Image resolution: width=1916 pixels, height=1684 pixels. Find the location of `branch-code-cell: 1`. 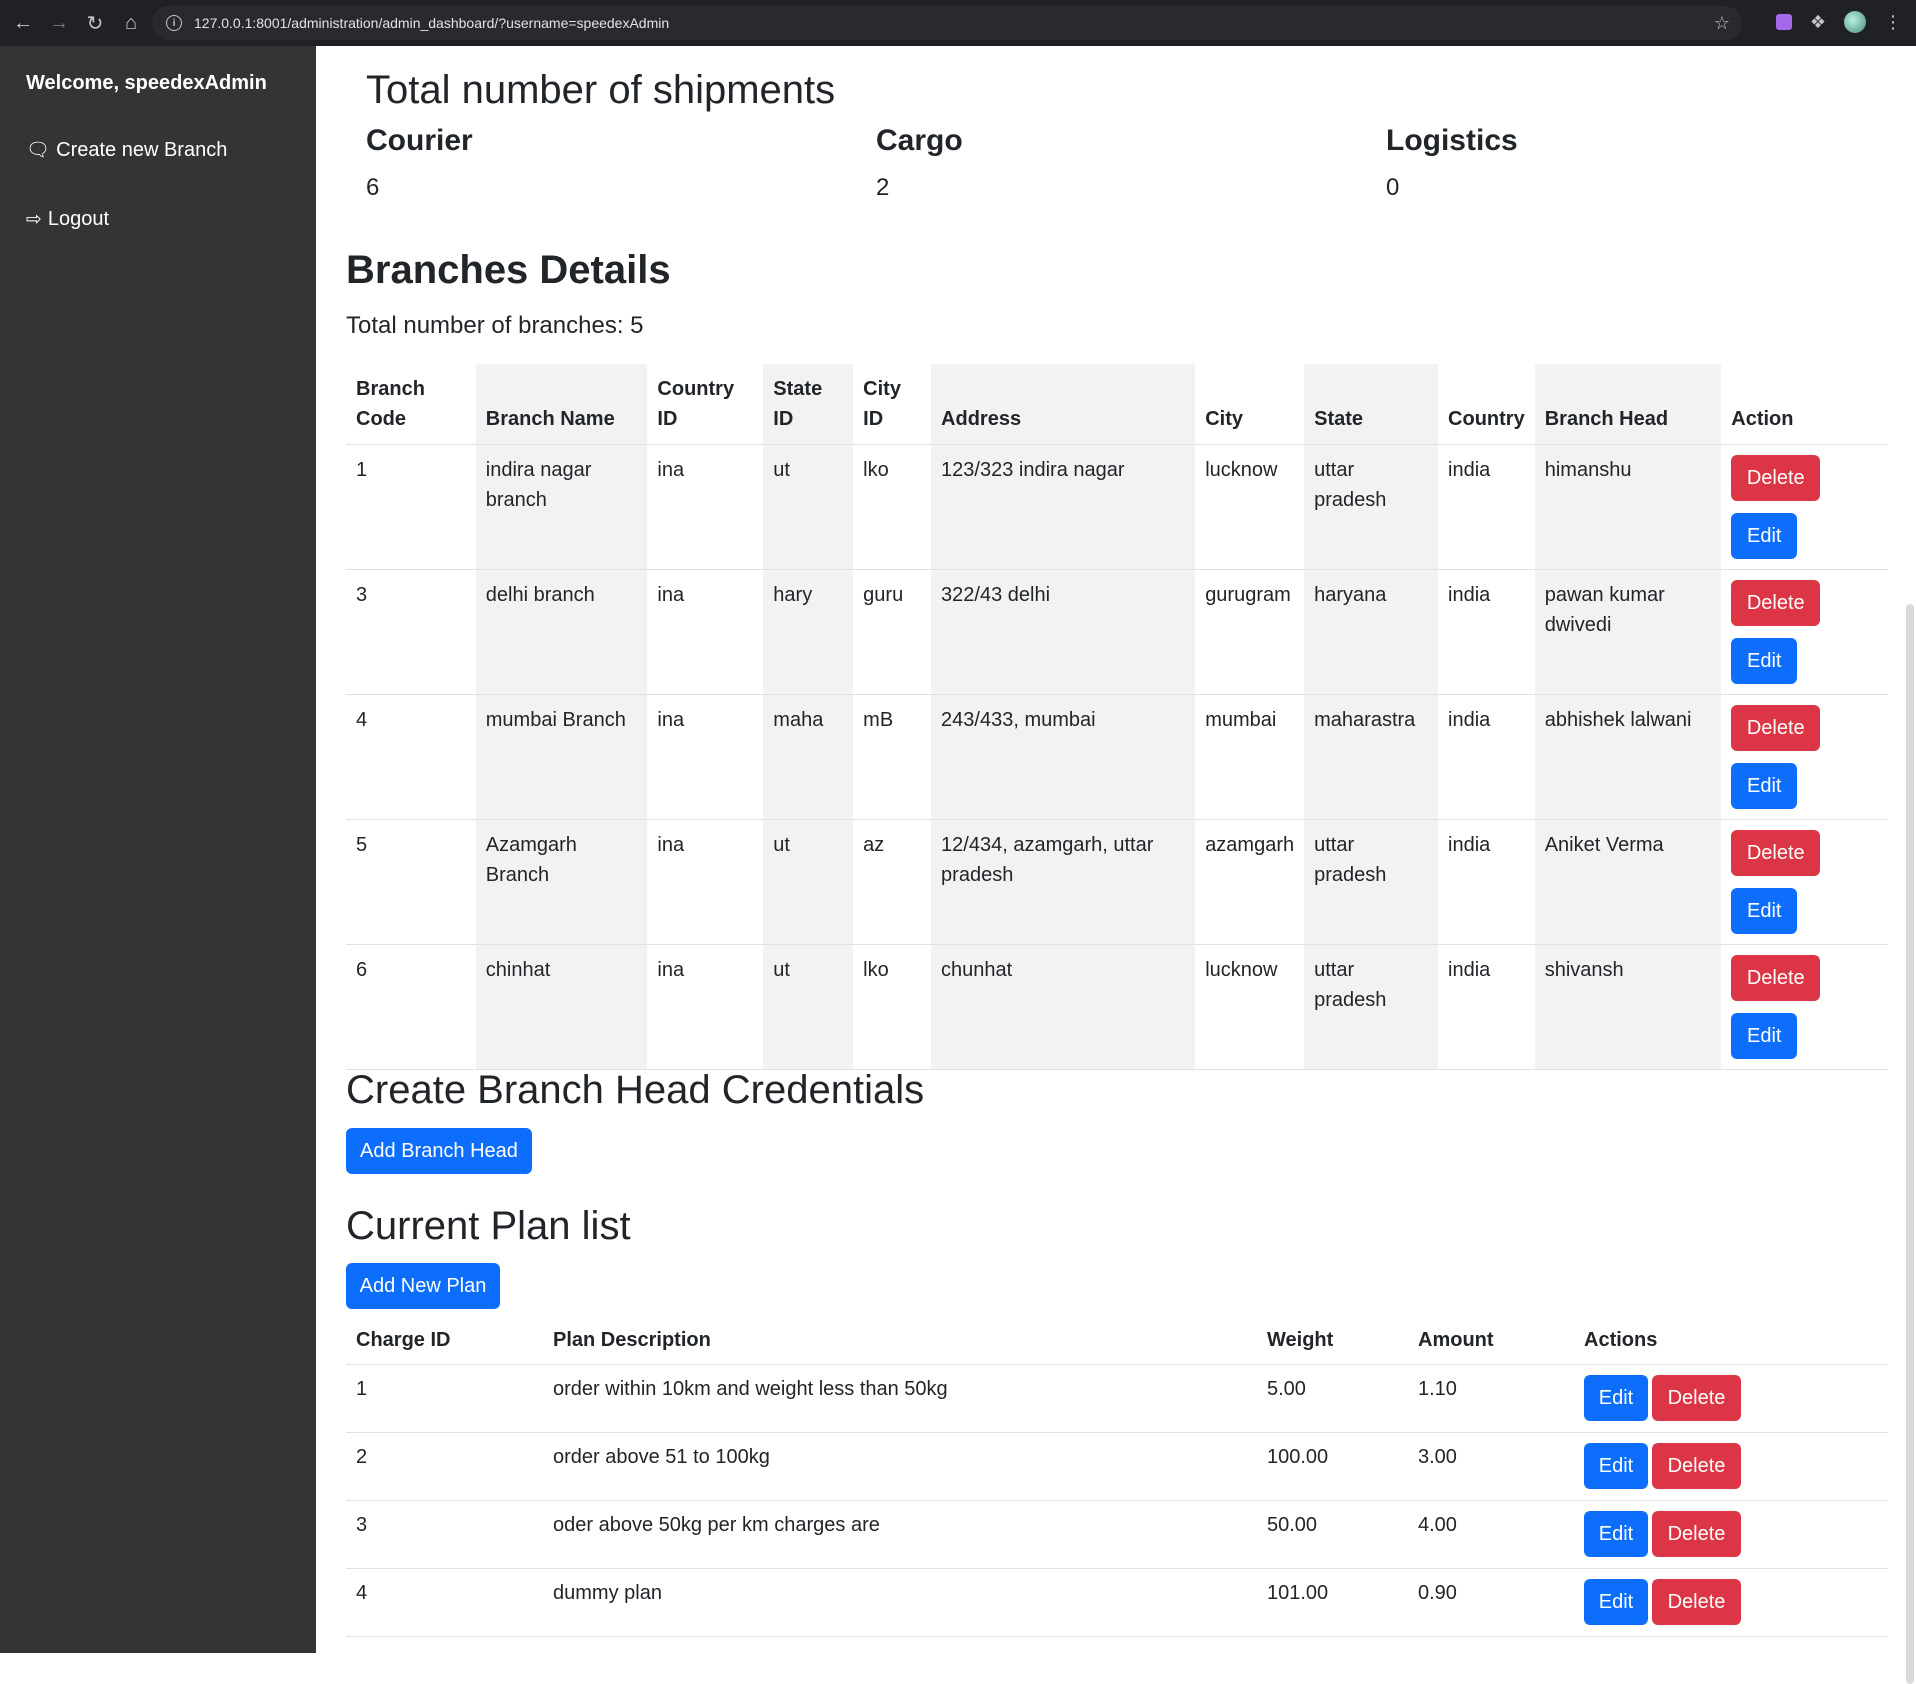

branch-code-cell: 1 is located at coordinates (362, 470).